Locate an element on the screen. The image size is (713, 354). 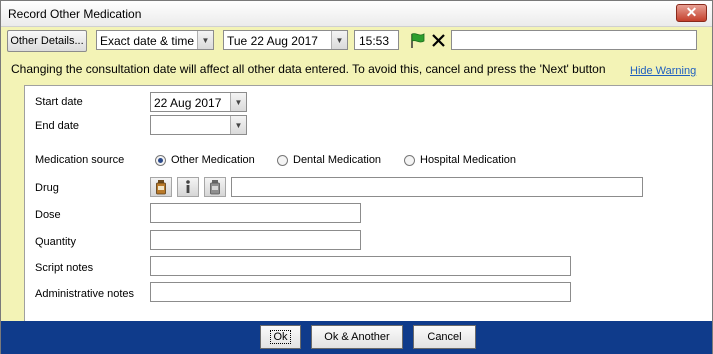
medication-source-label: Medication source is located at coordinates (80, 160).